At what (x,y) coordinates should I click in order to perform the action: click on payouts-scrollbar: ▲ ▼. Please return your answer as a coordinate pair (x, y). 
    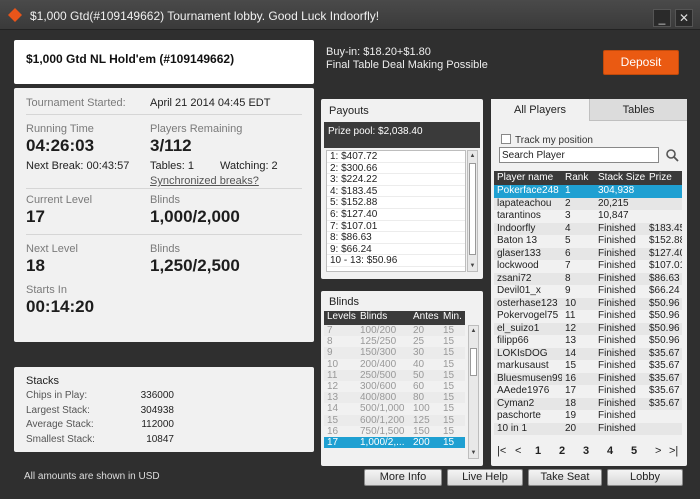
    Looking at the image, I should click on (472, 211).